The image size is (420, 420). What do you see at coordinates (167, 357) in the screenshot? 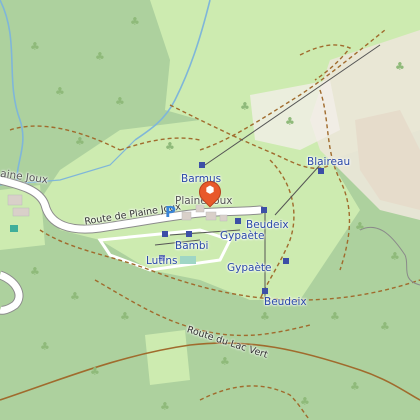
I see `meadow-south` at bounding box center [167, 357].